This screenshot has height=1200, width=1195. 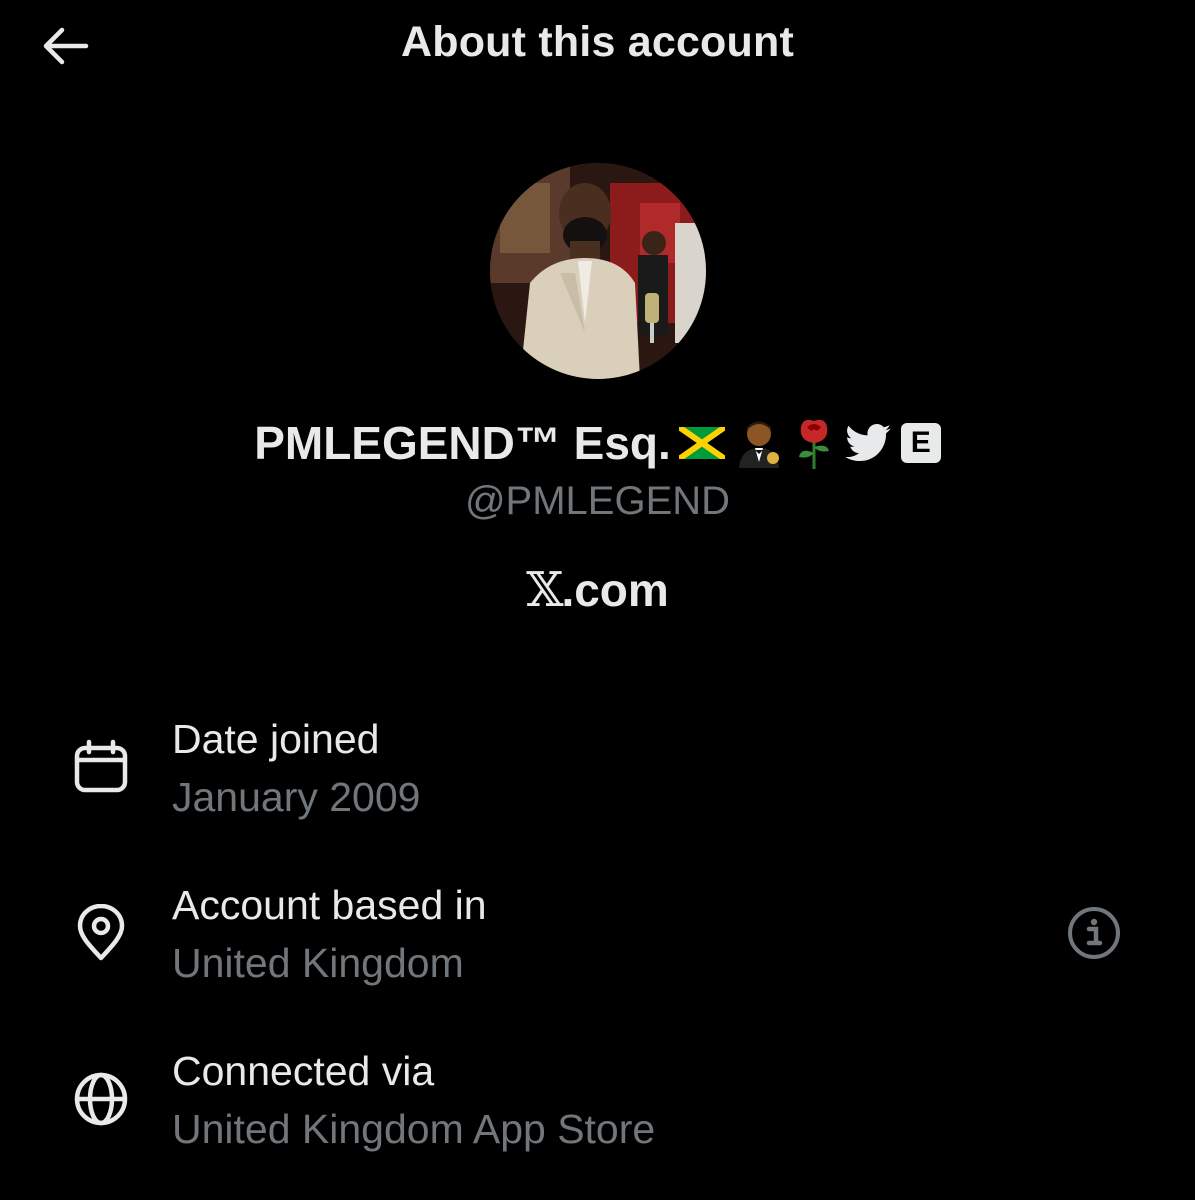 I want to click on globe-icon, so click(x=101, y=1099).